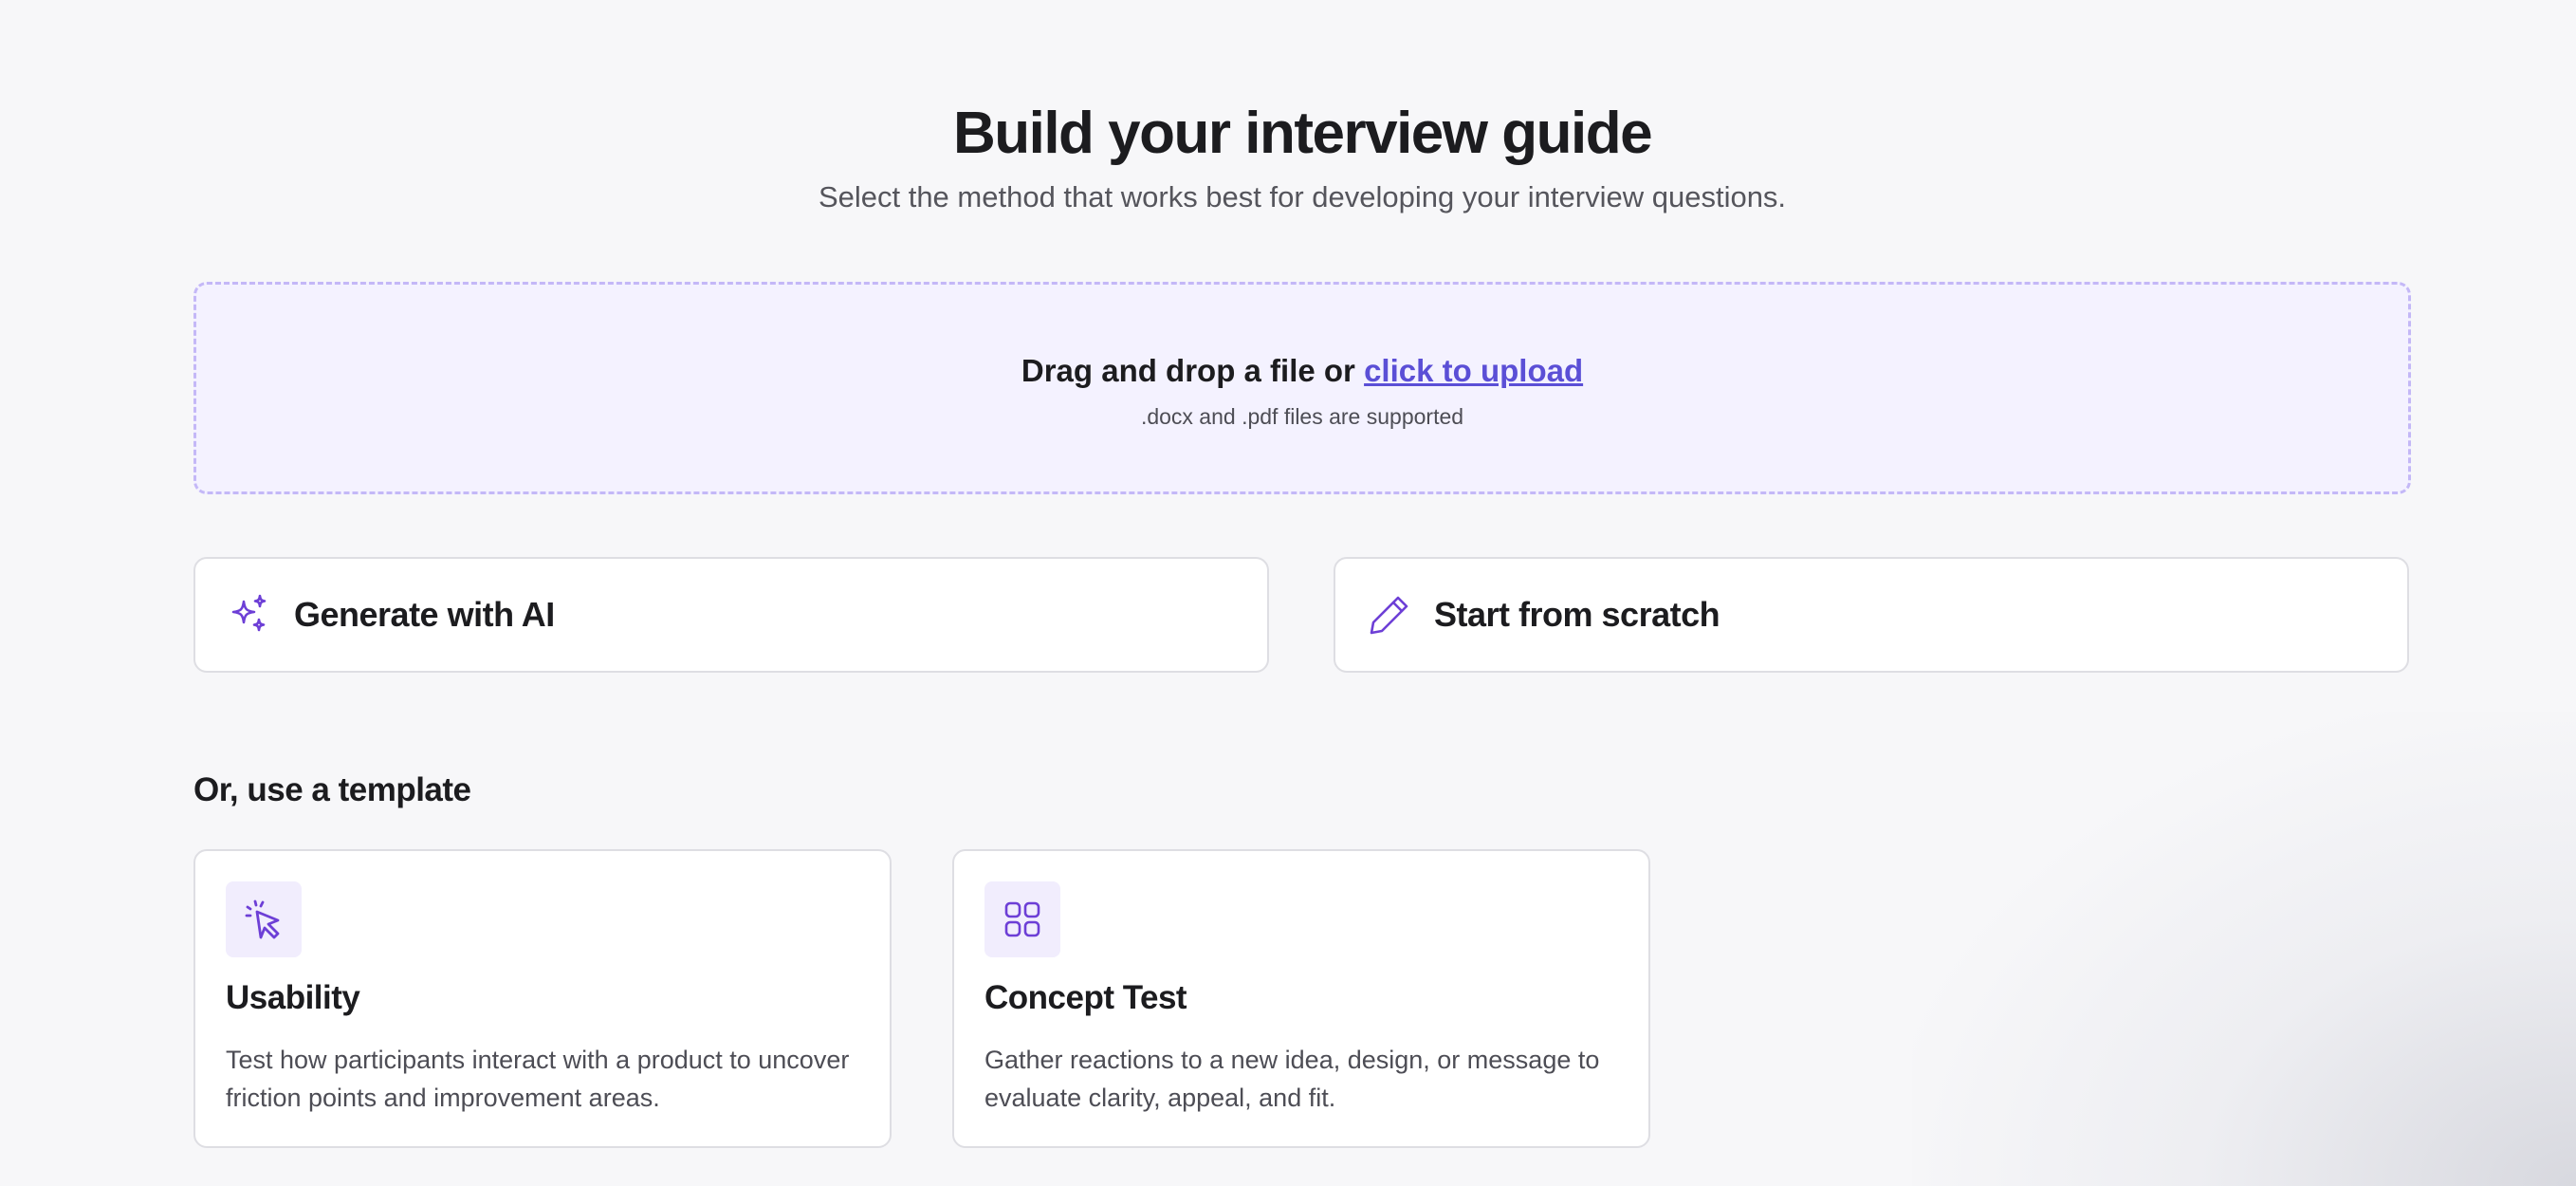 This screenshot has width=2576, height=1186. Describe the element at coordinates (424, 614) in the screenshot. I see `generate-with-ai-label: Generate with AI` at that location.